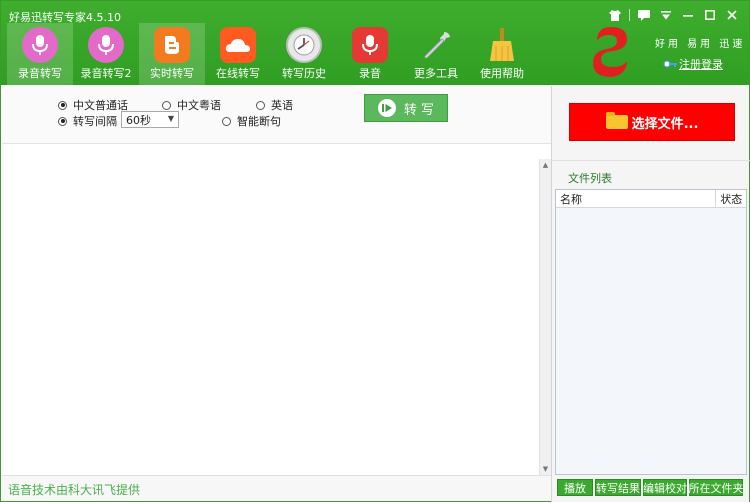 Image resolution: width=750 pixels, height=502 pixels. I want to click on tool-realtime-transcribe: 实时转写, so click(172, 54).